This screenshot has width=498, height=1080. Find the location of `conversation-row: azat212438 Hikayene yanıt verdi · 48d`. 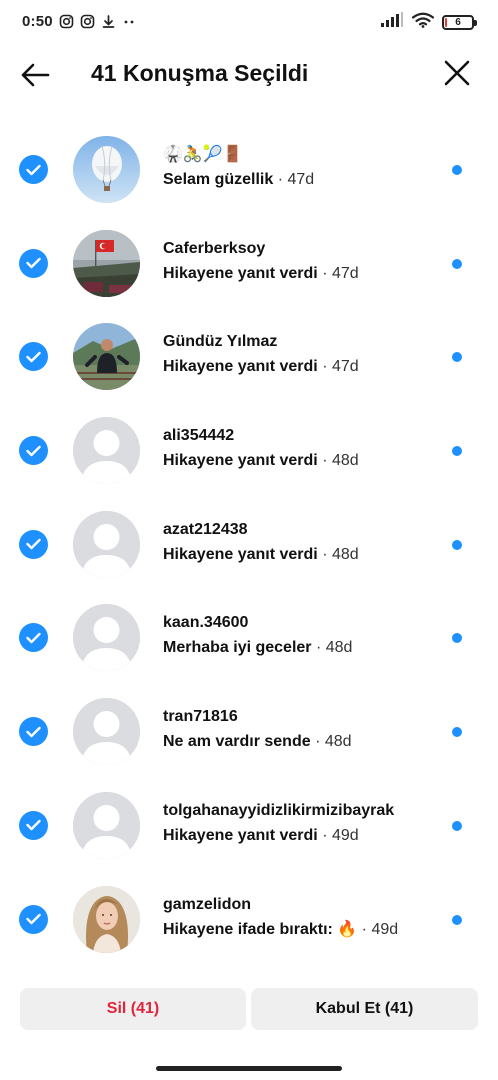

conversation-row: azat212438 Hikayene yanıt verdi · 48d is located at coordinates (249, 544).